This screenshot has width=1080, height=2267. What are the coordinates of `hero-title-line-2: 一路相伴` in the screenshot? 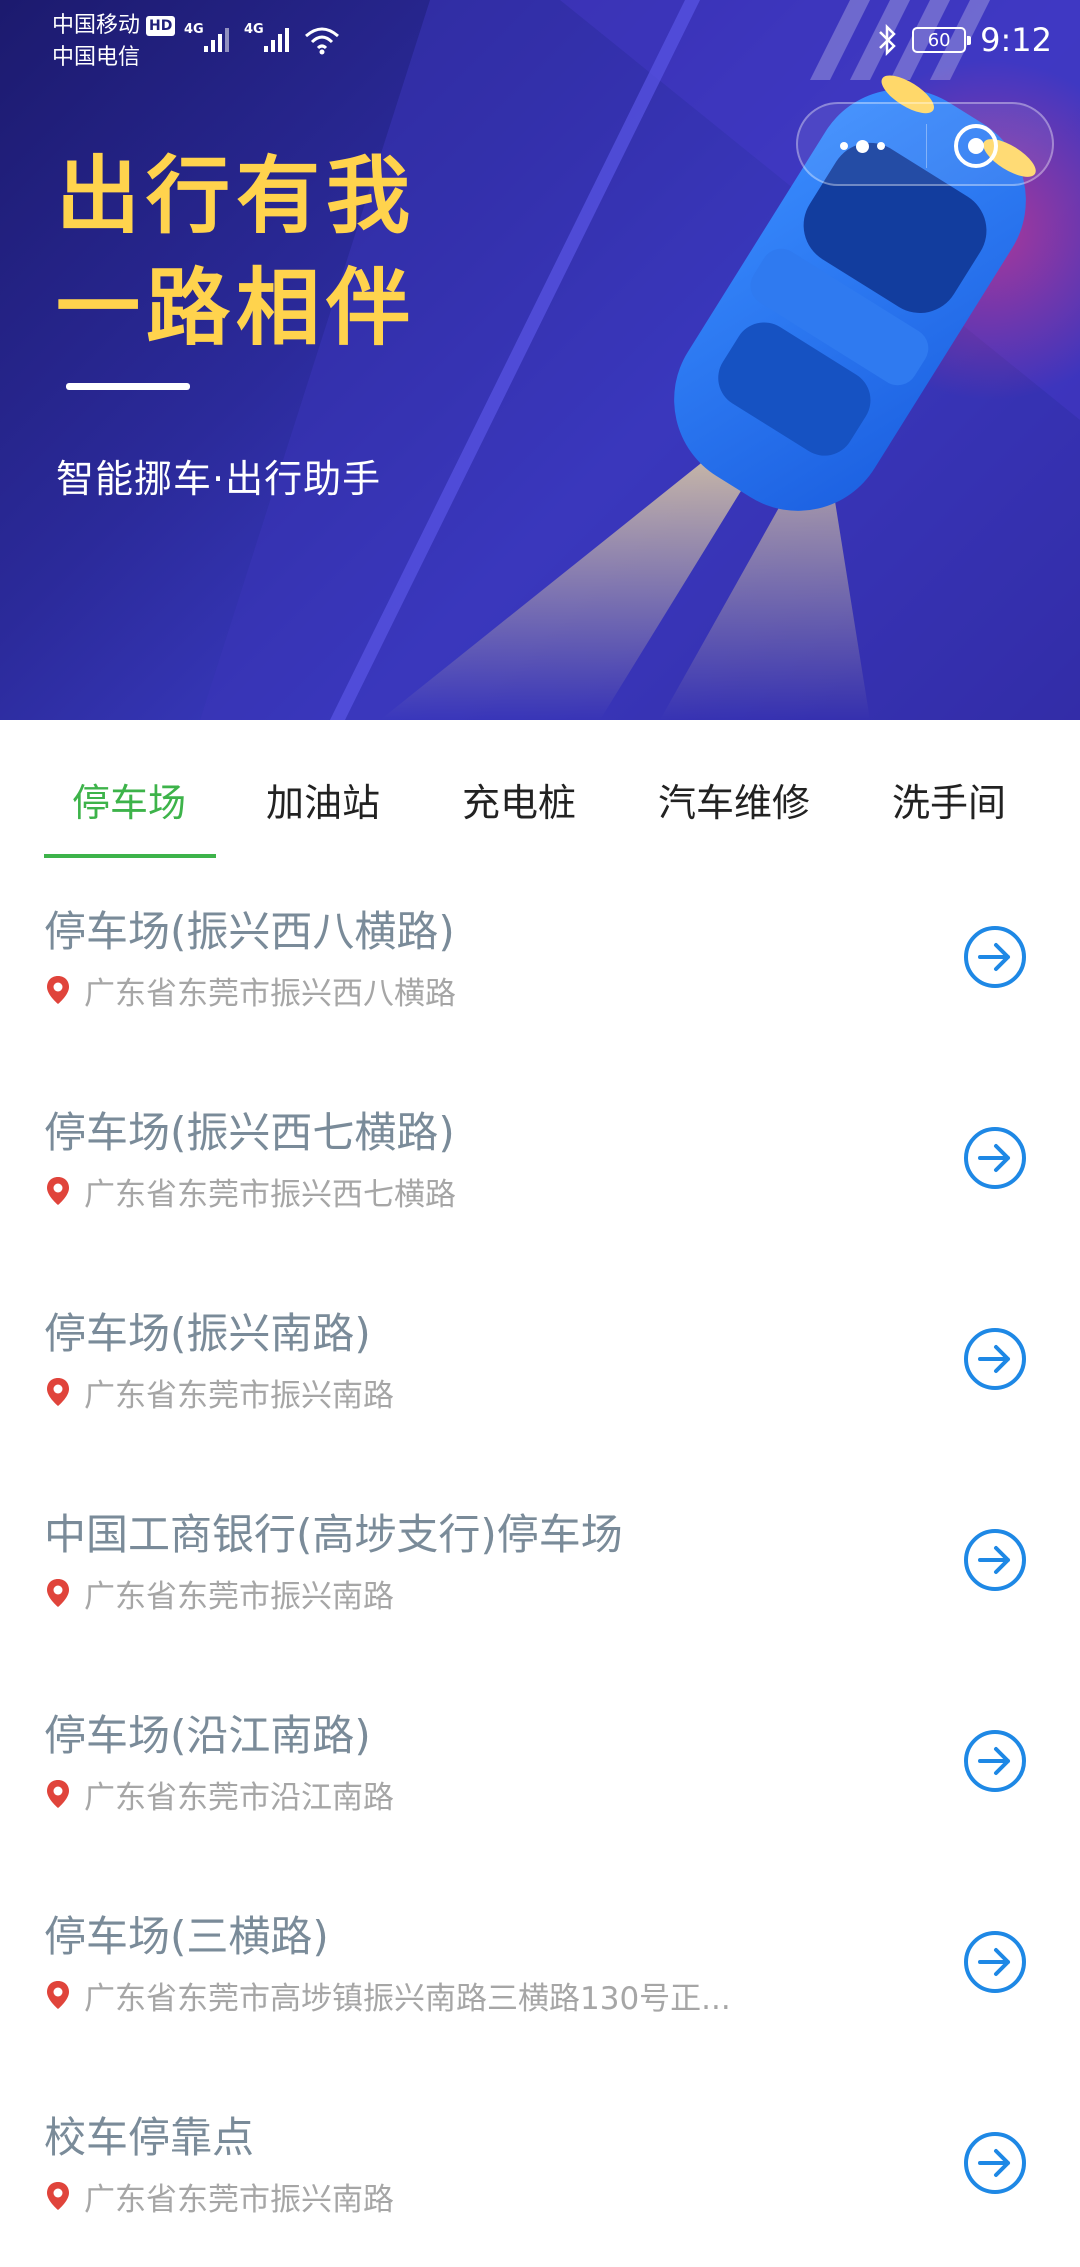 It's located at (236, 308).